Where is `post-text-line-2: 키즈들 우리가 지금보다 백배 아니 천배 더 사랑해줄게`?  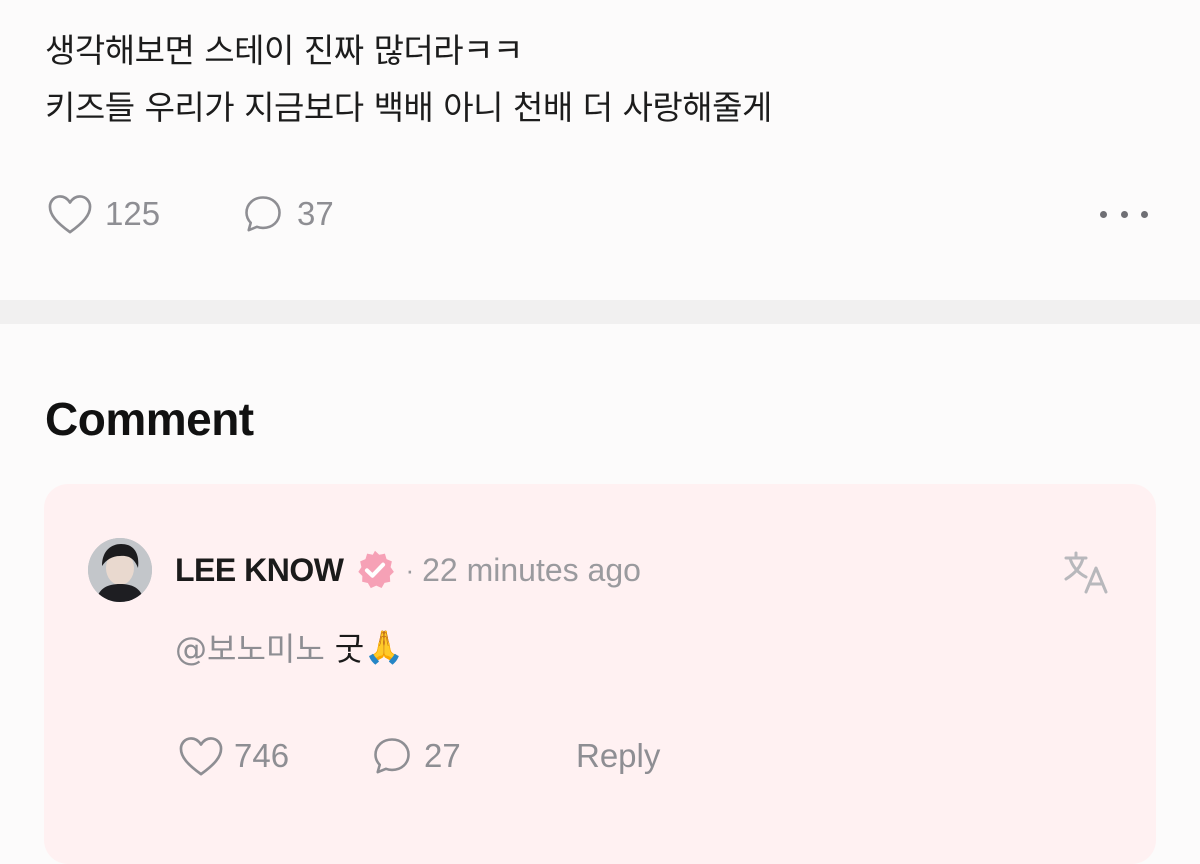
post-text-line-2: 키즈들 우리가 지금보다 백배 아니 천배 더 사랑해줄게 is located at coordinates (408, 107).